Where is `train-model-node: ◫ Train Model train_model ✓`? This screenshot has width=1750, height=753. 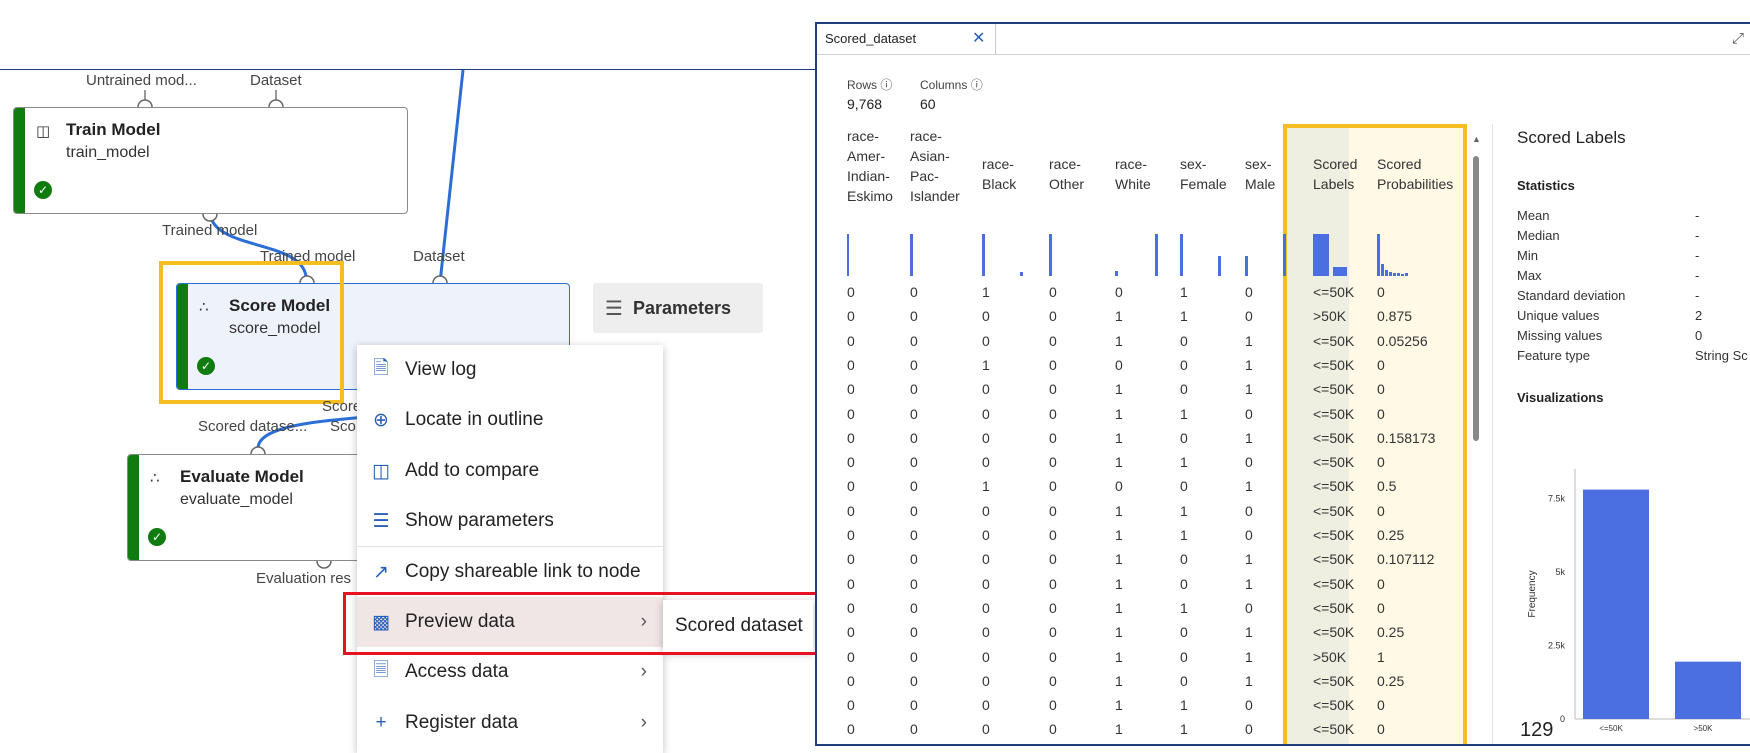 train-model-node: ◫ Train Model train_model ✓ is located at coordinates (210, 160).